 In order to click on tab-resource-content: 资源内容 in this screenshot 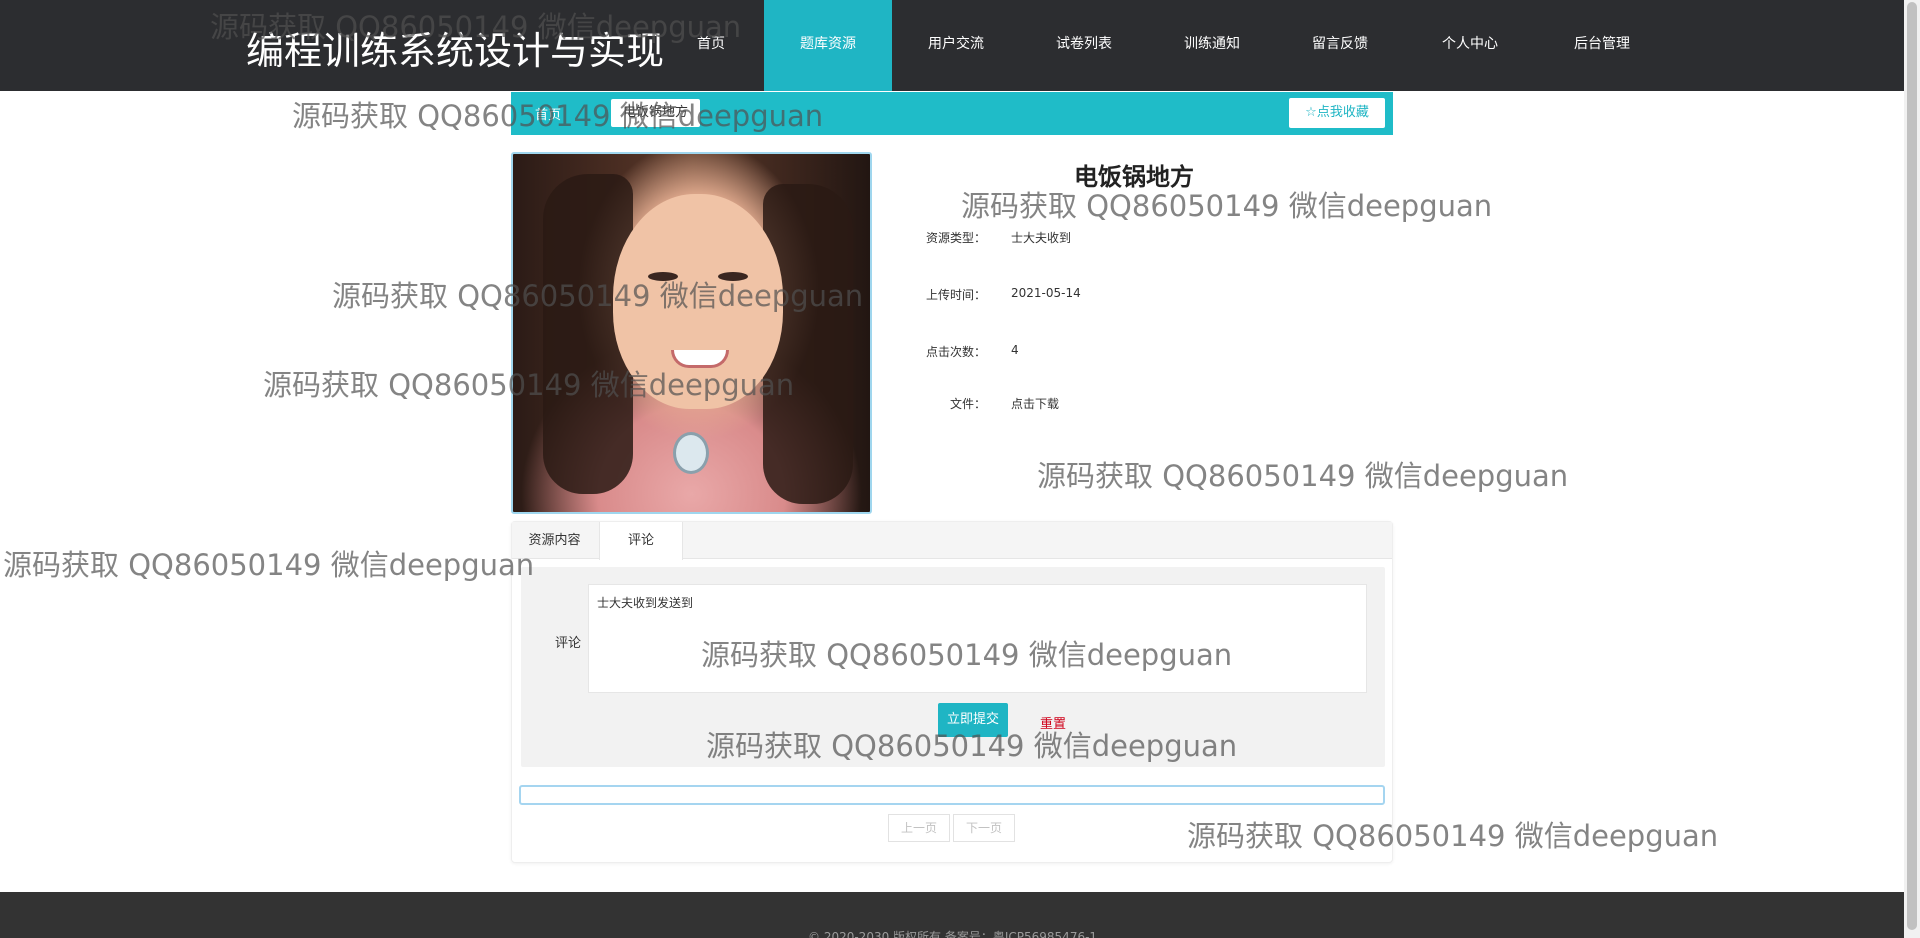, I will do `click(554, 540)`.